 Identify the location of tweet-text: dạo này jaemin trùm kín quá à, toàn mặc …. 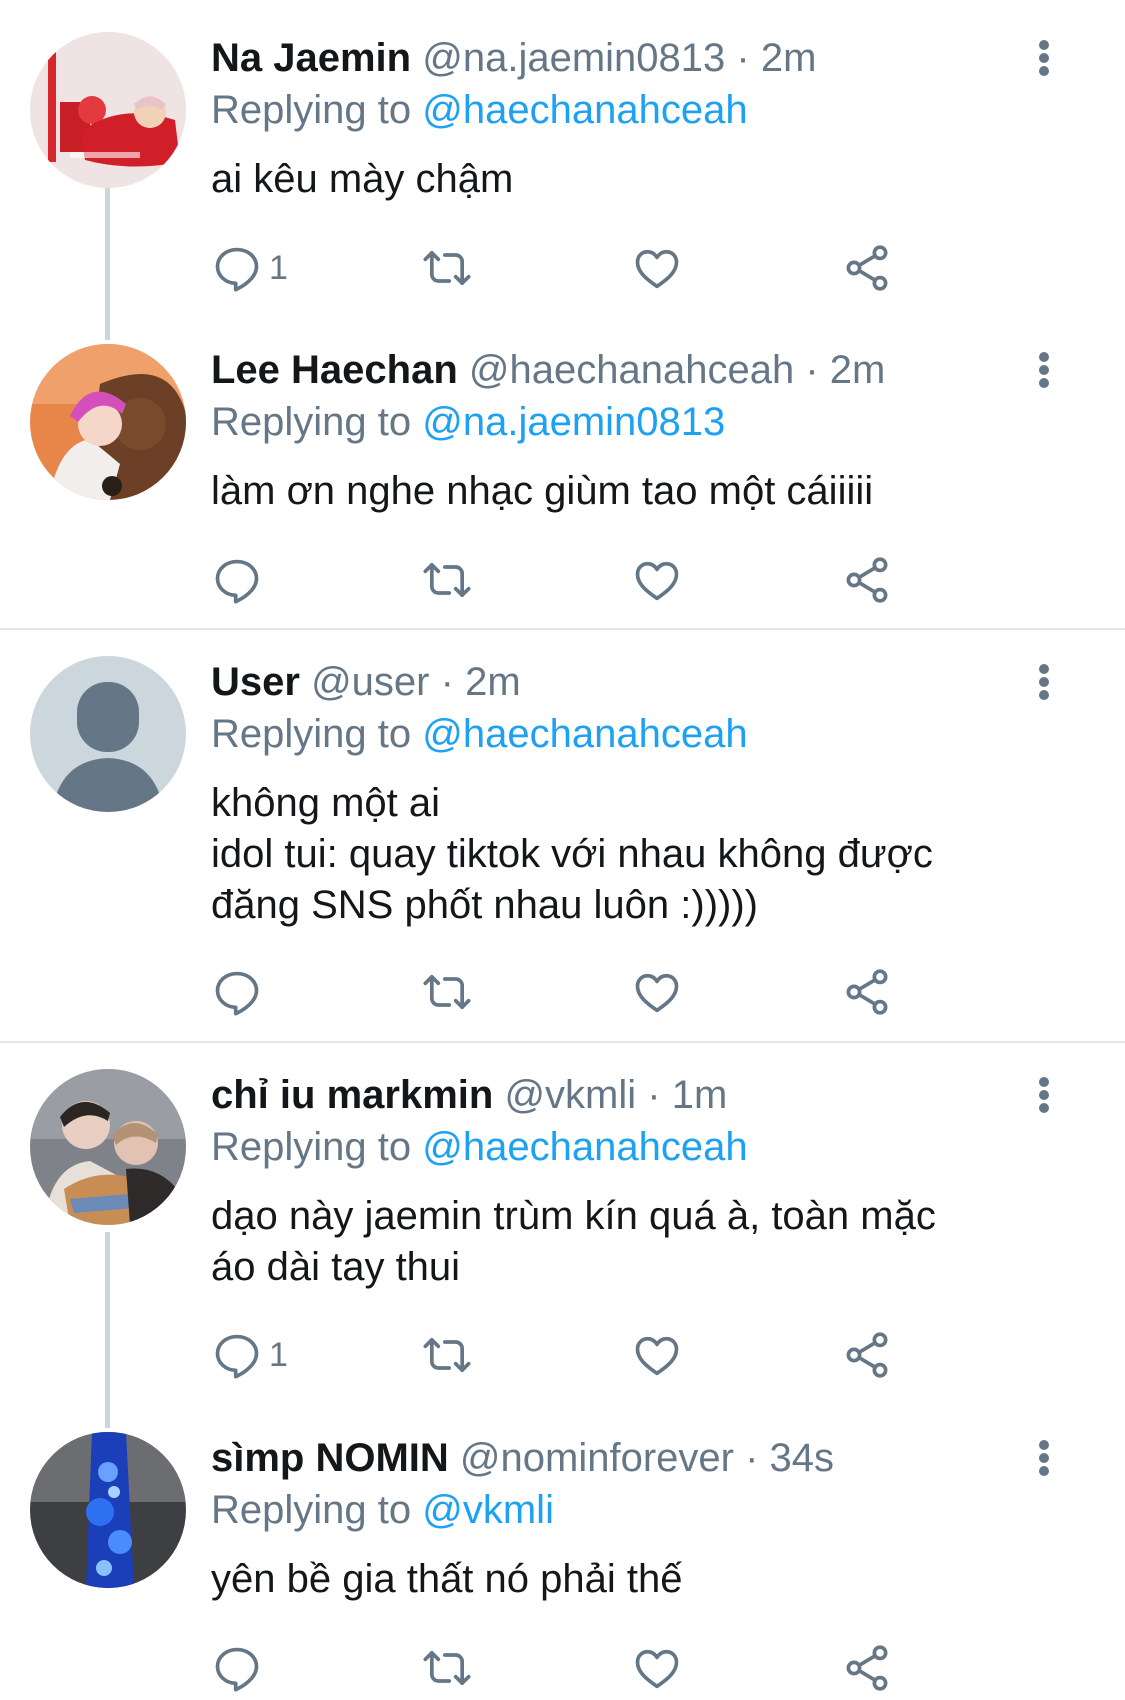
(651, 1242).